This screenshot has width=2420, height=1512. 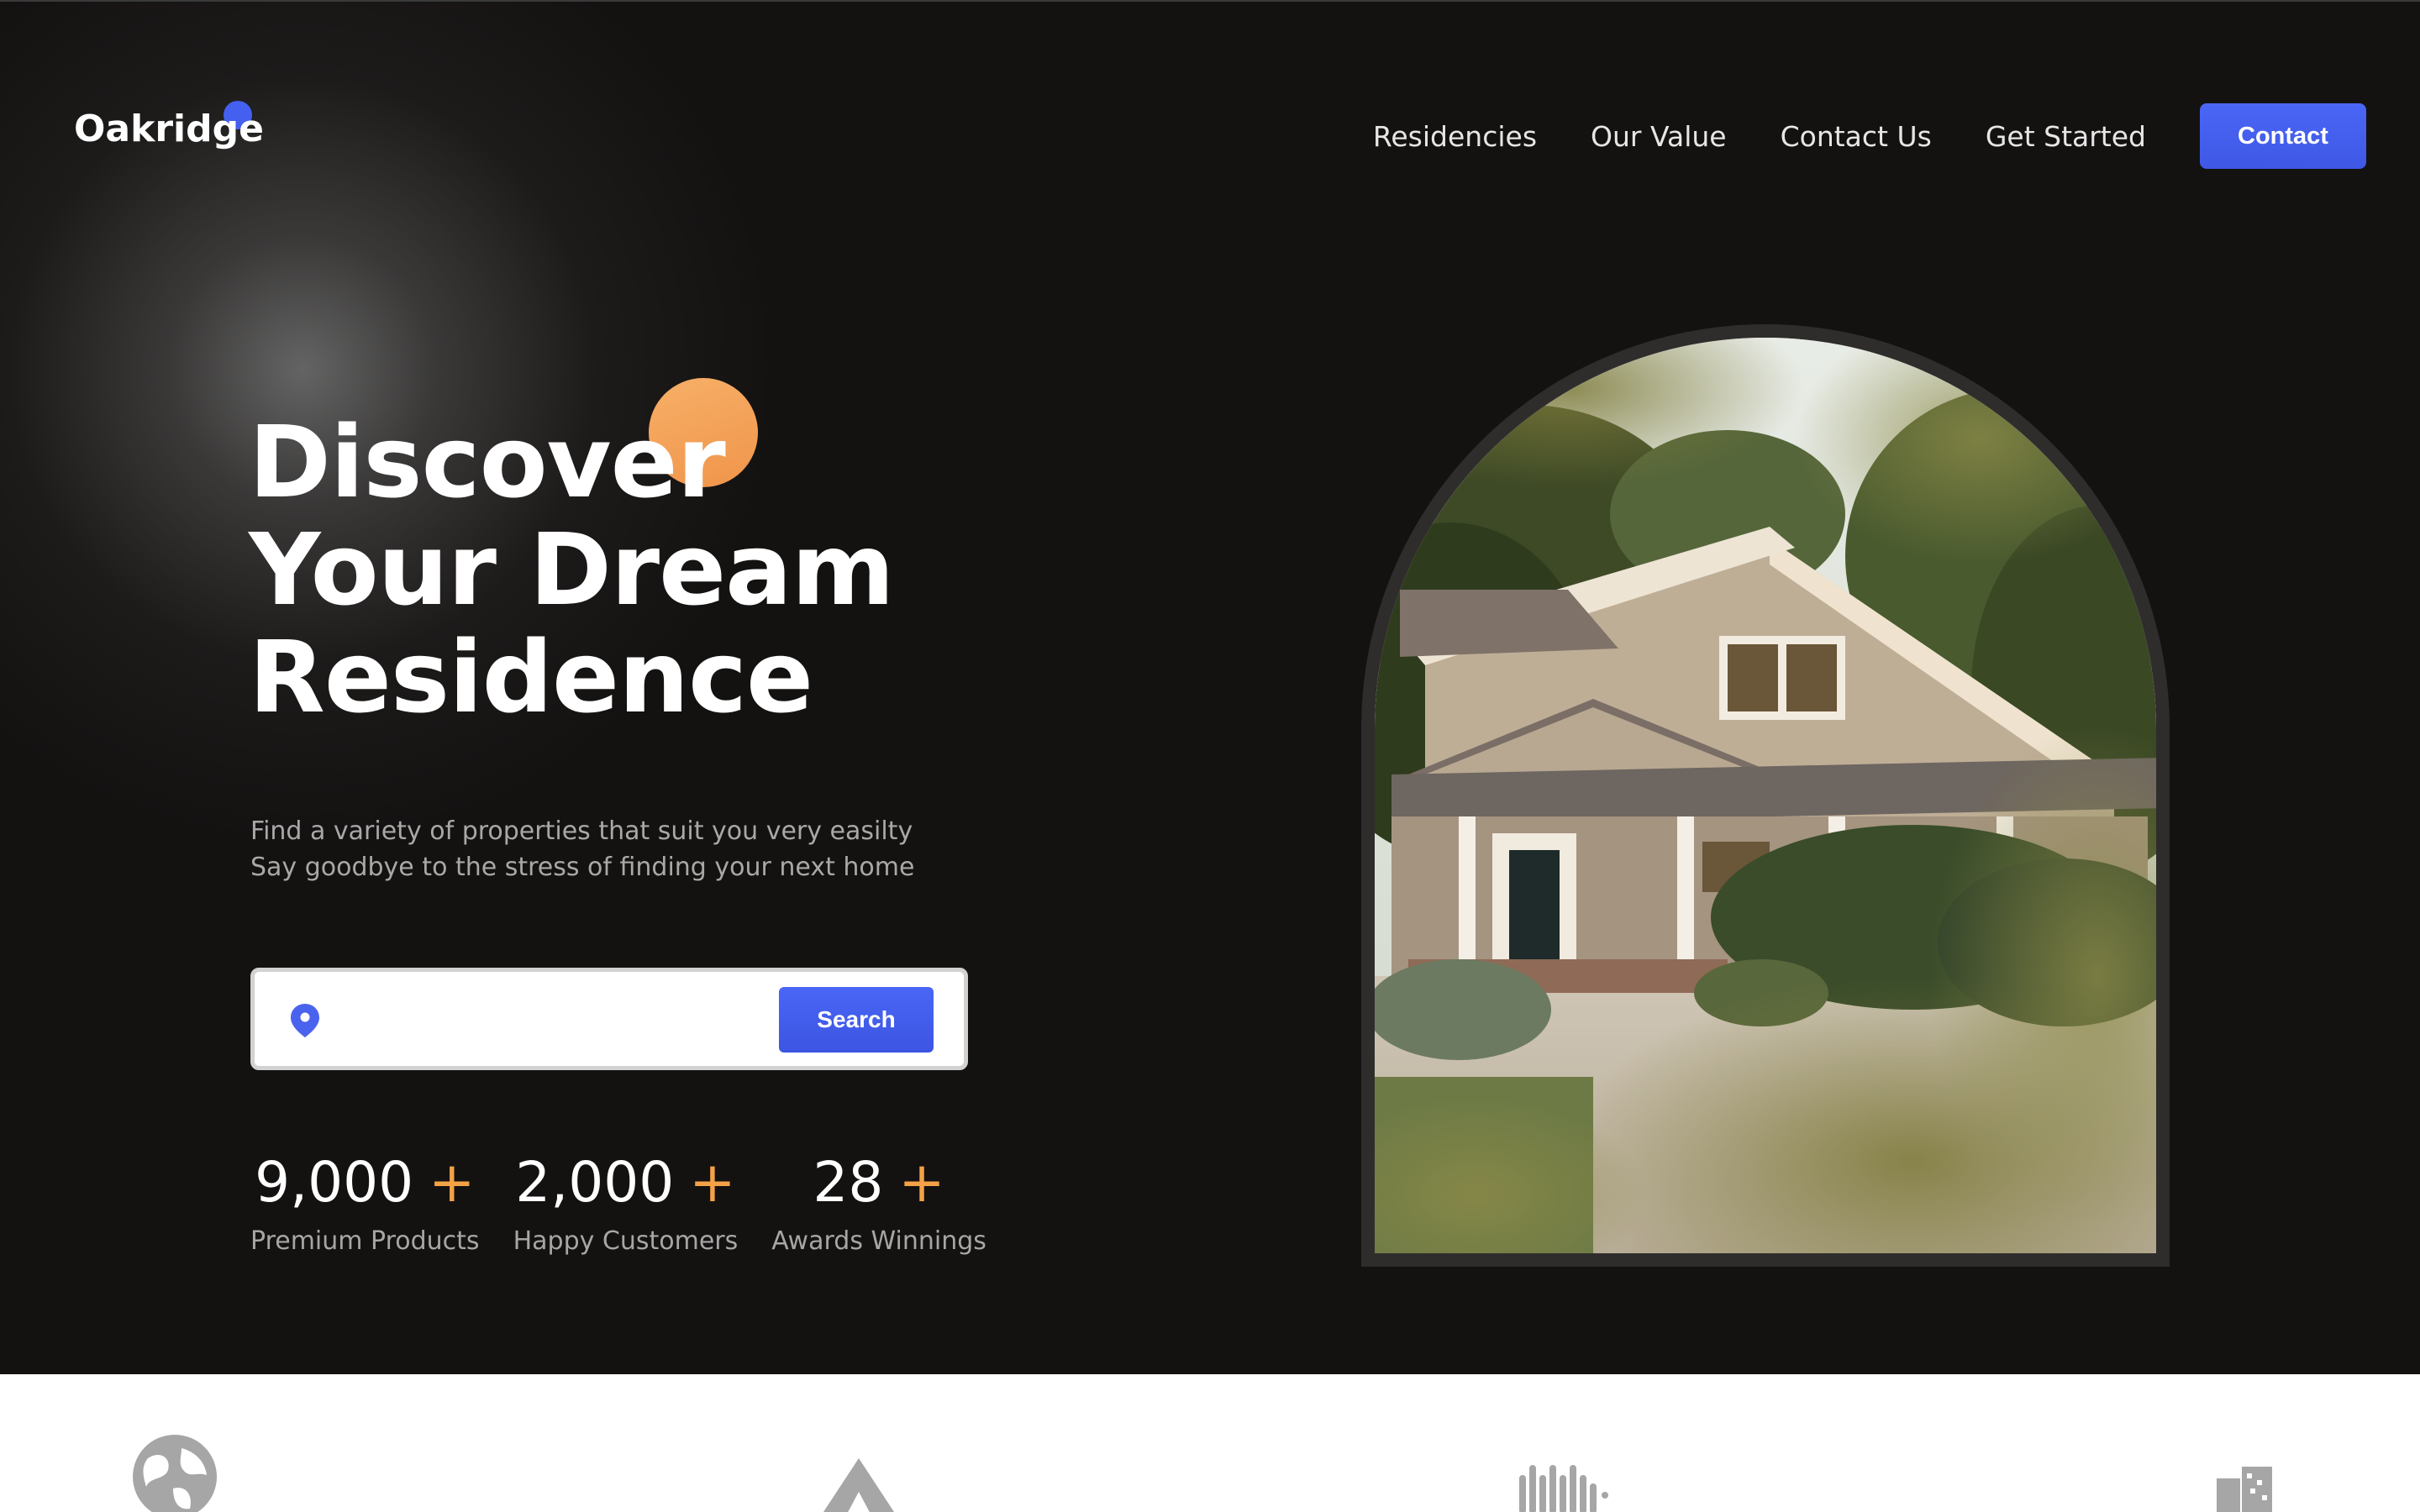 I want to click on search-bar: Search, so click(x=609, y=1019).